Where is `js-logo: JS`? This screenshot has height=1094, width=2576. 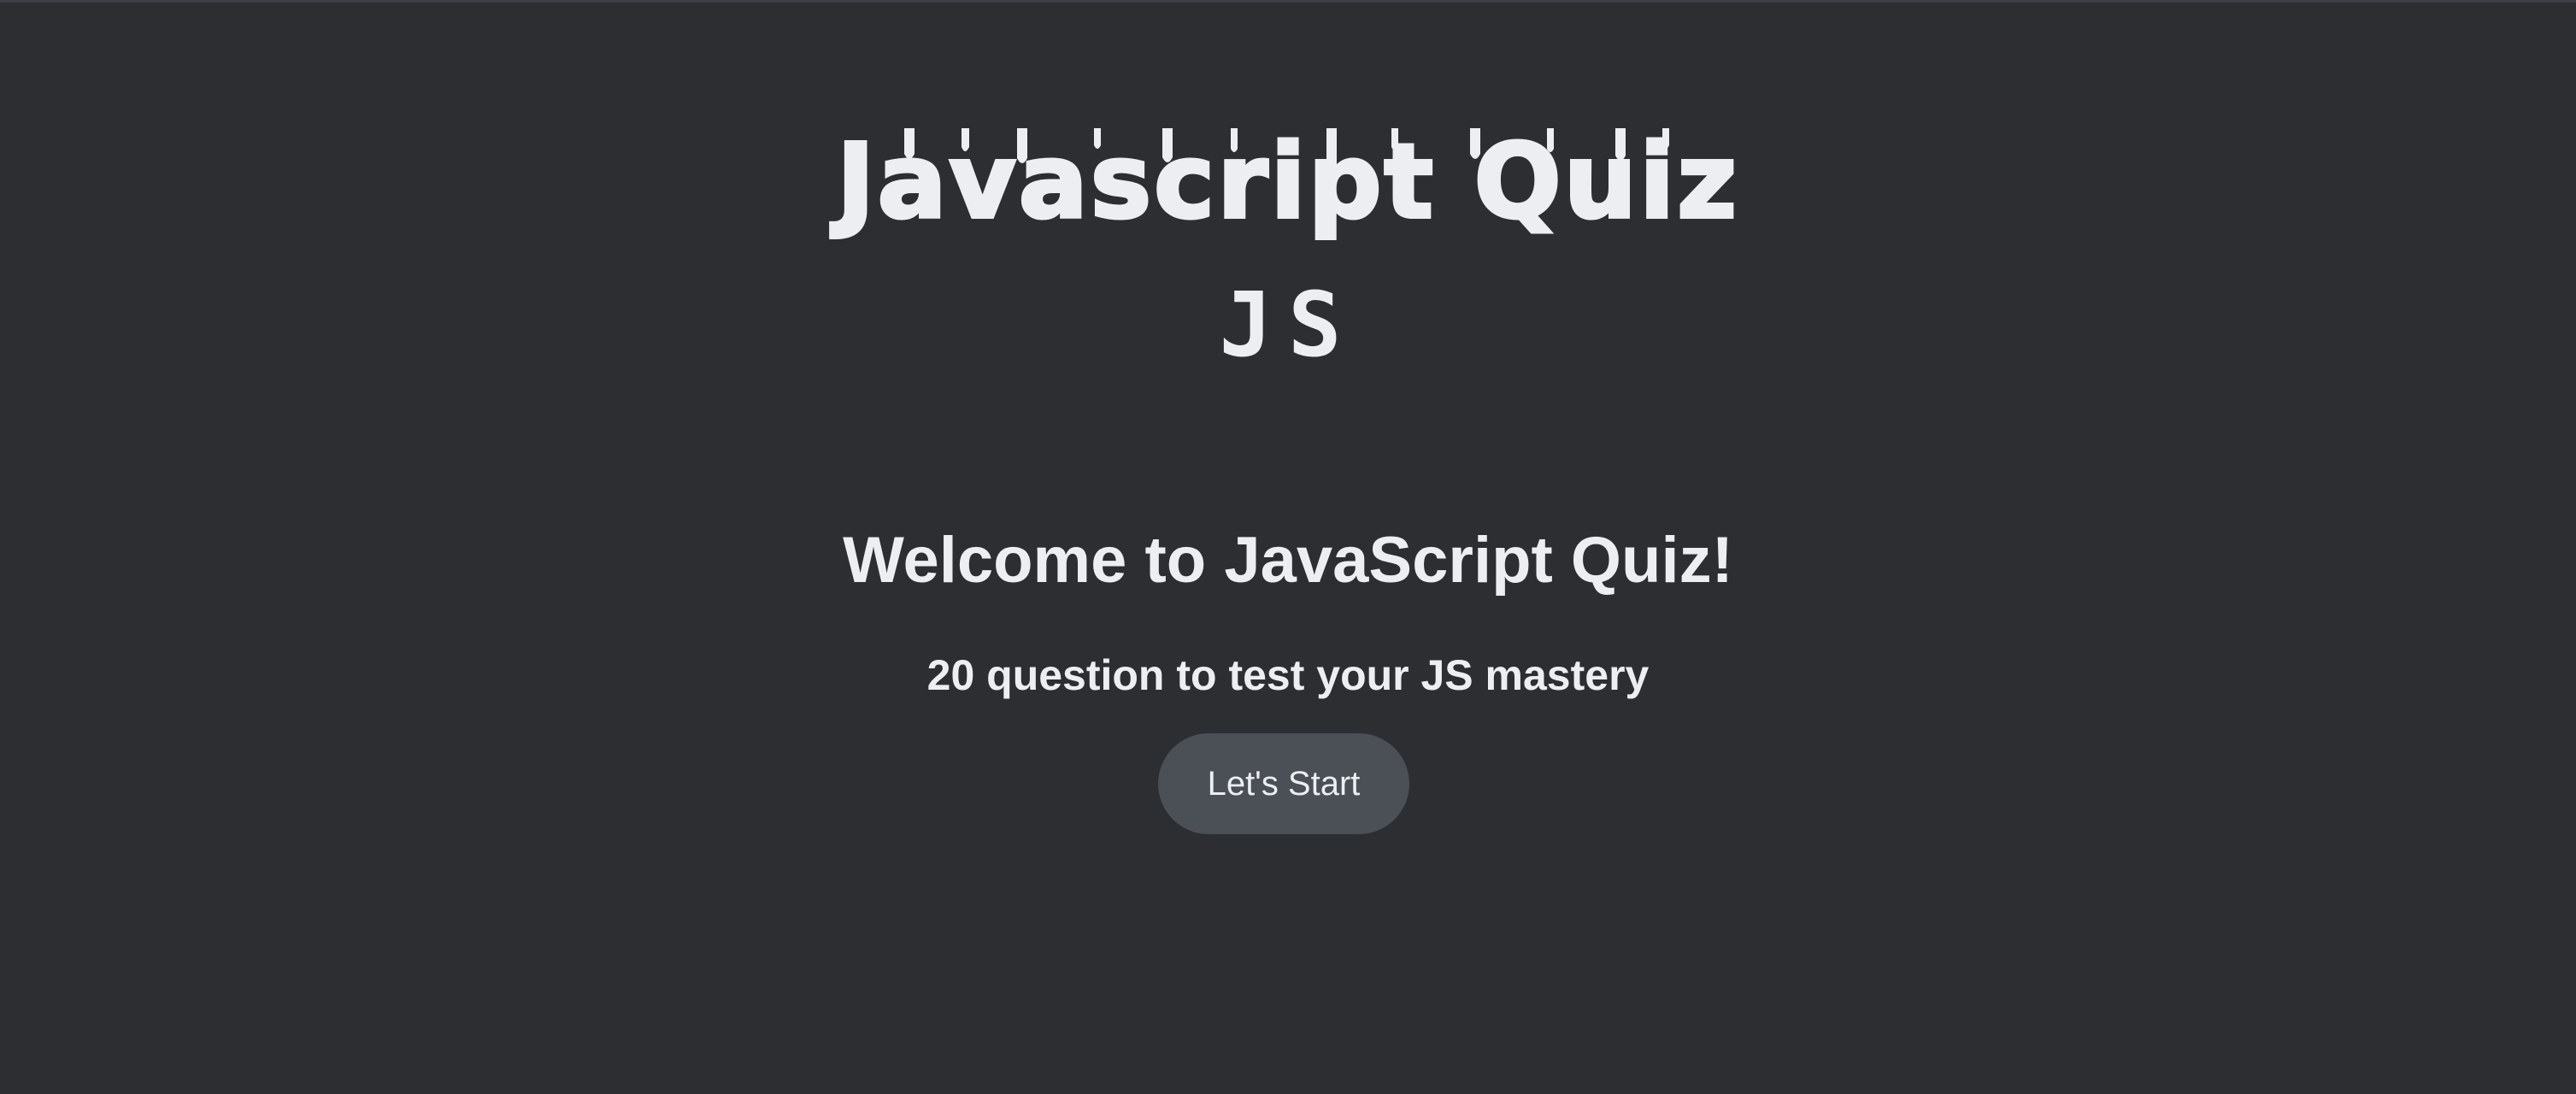
js-logo: JS is located at coordinates (1288, 325).